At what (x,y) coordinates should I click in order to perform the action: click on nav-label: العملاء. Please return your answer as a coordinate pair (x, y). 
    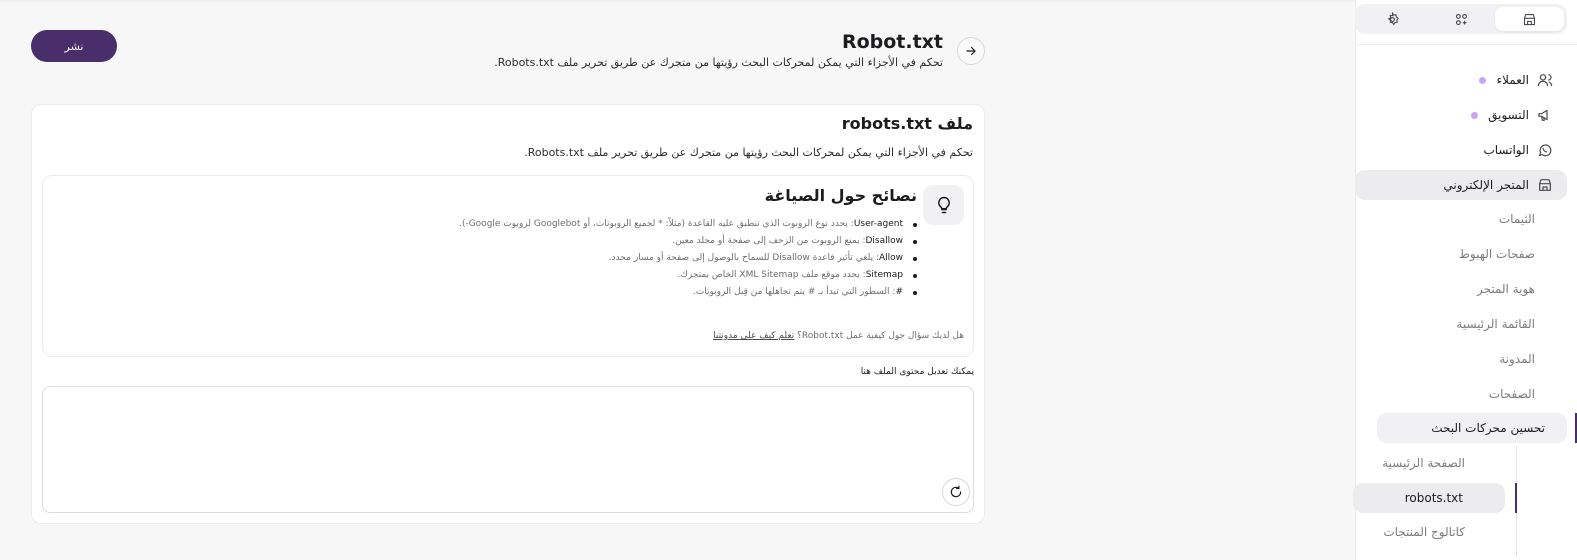
    Looking at the image, I should click on (1512, 80).